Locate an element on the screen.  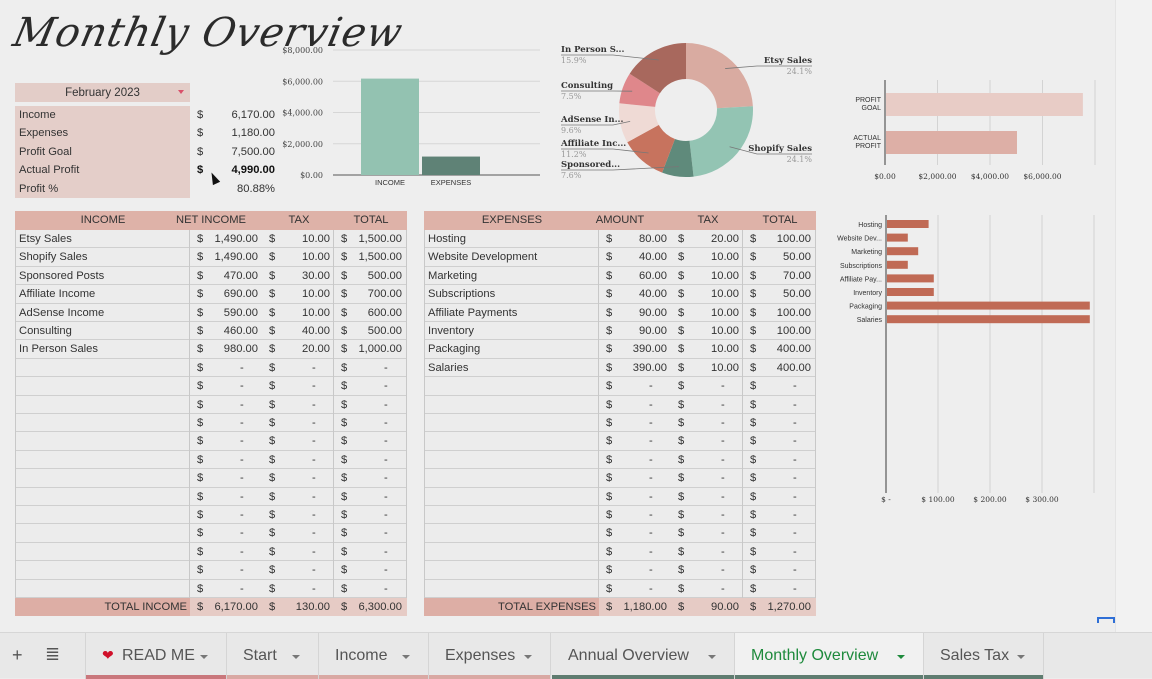
expense-bar is located at coordinates (988, 319).